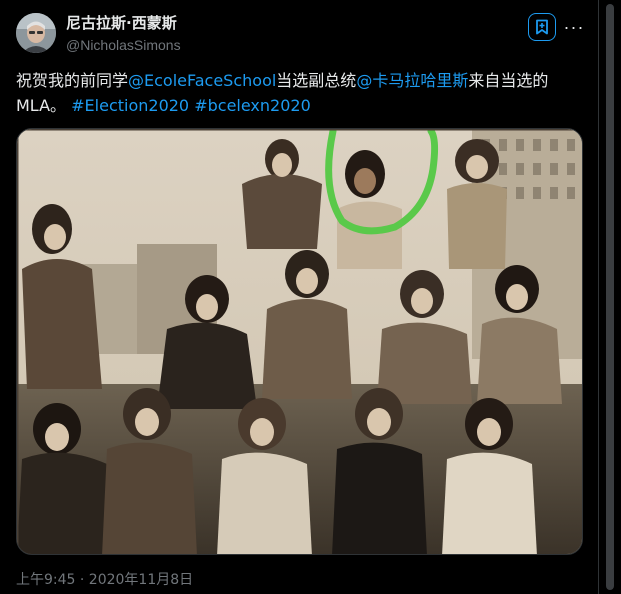 This screenshot has width=621, height=594. Describe the element at coordinates (202, 80) in the screenshot. I see `mention-link-ecoleface: @EcoleFaceSchool` at that location.